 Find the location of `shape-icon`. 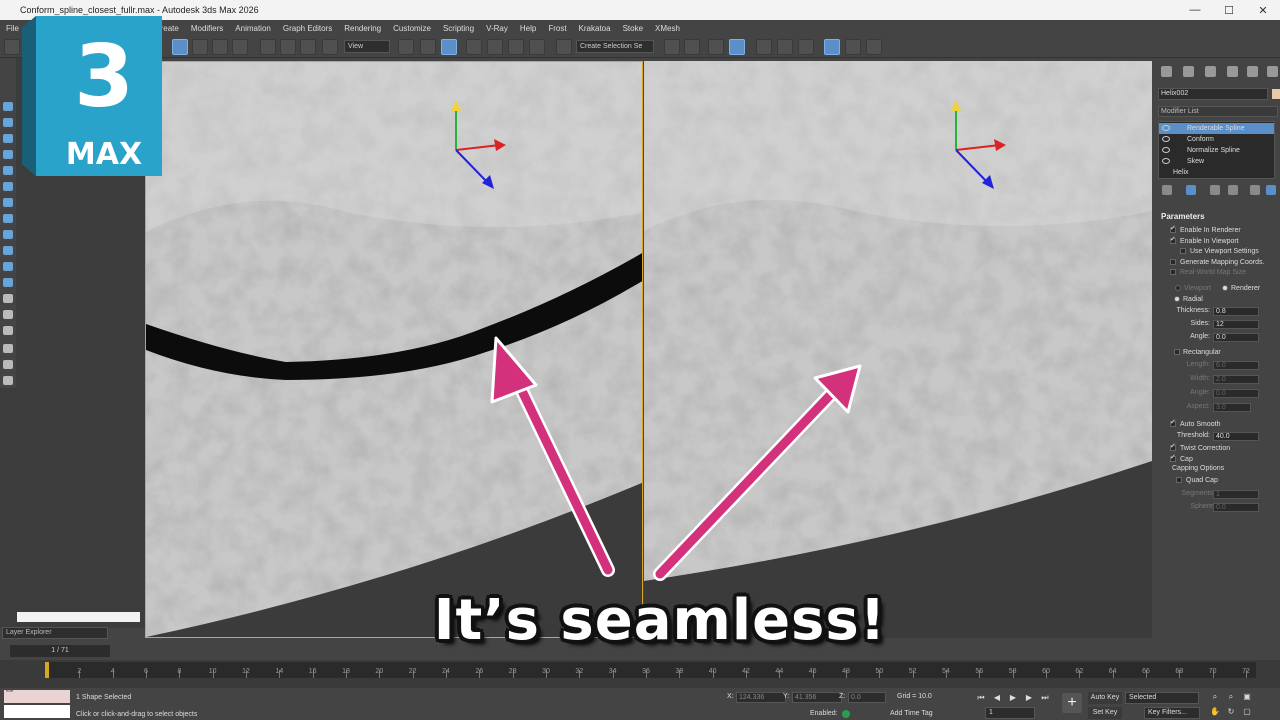

shape-icon is located at coordinates (8, 186).